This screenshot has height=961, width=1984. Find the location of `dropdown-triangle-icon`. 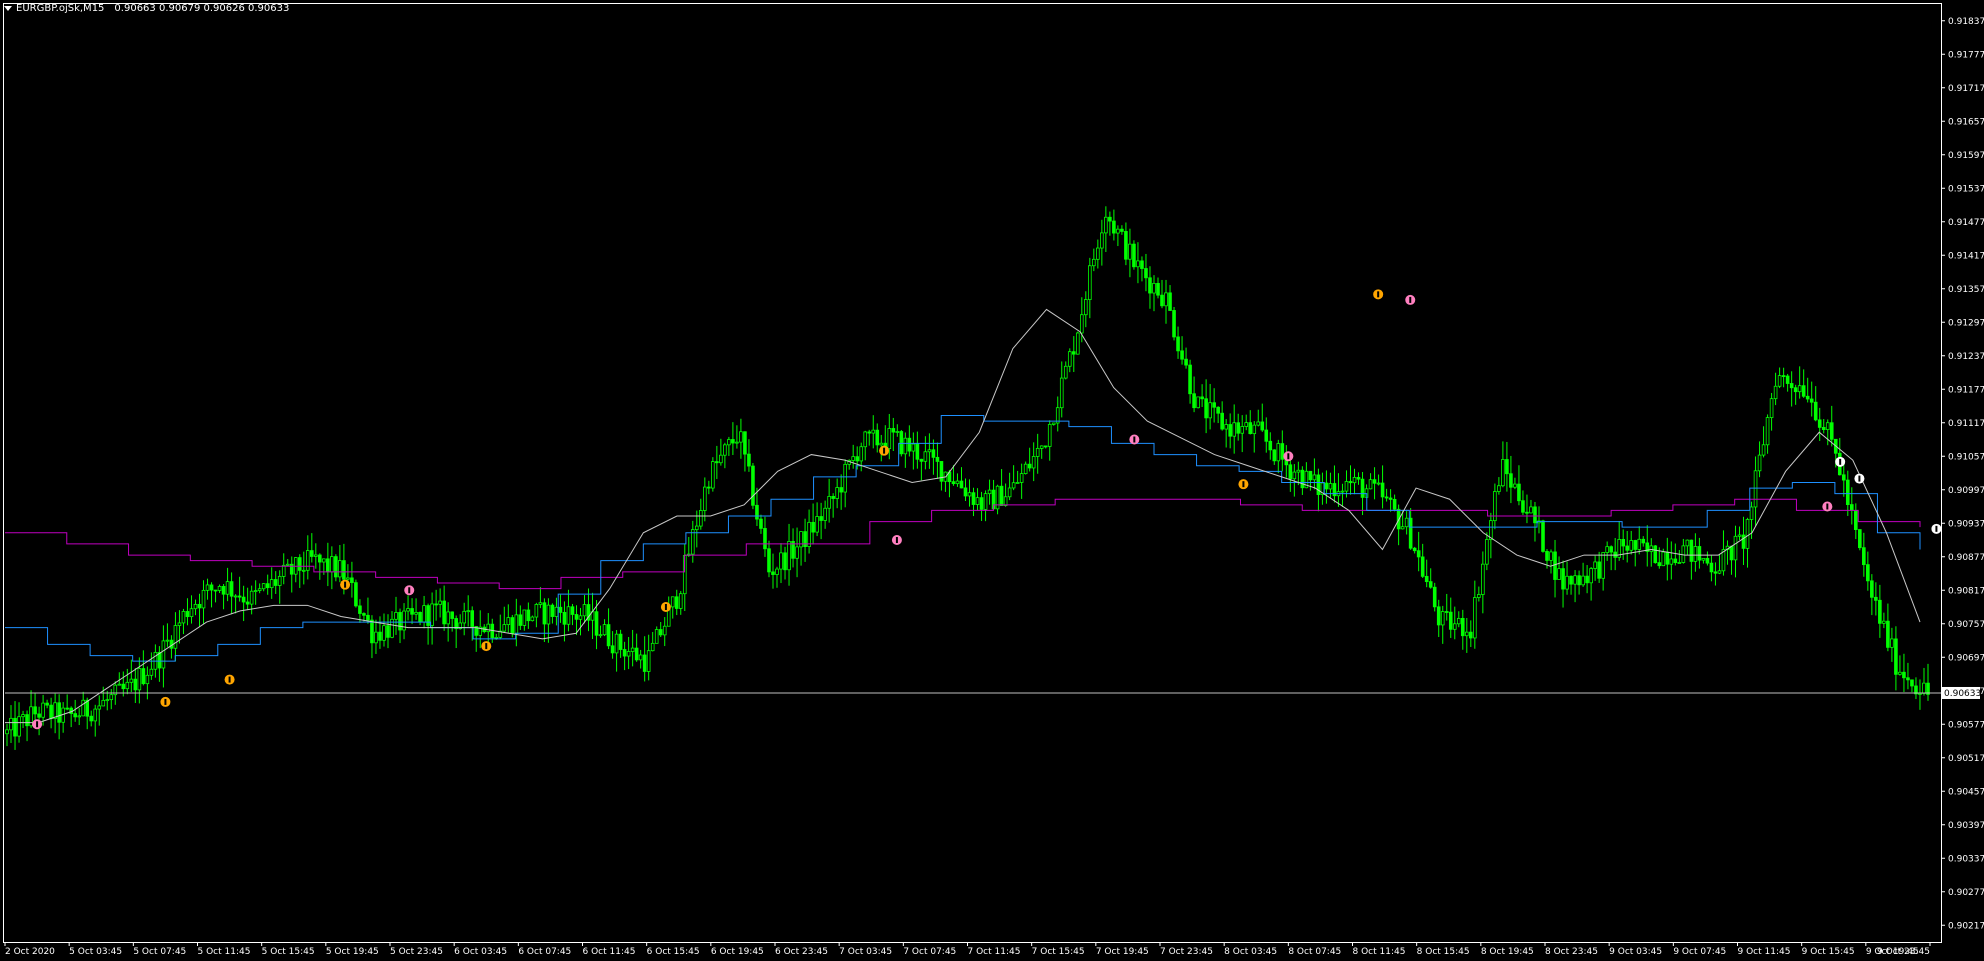

dropdown-triangle-icon is located at coordinates (8, 8).